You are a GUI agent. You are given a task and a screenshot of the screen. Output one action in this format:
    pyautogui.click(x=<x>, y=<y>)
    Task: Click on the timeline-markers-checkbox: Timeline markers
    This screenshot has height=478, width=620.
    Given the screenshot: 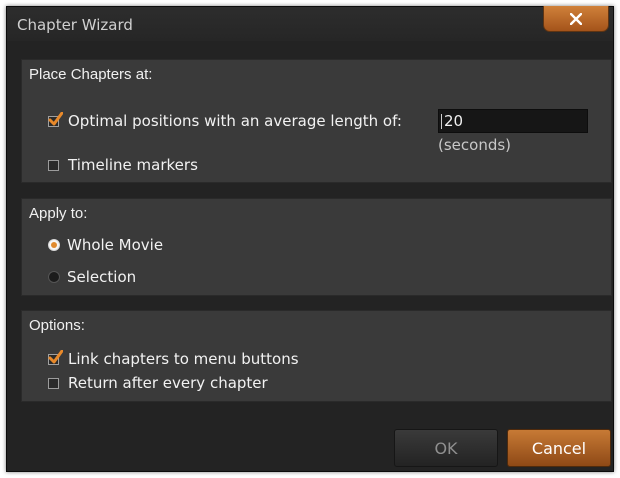 What is the action you would take?
    pyautogui.click(x=123, y=165)
    